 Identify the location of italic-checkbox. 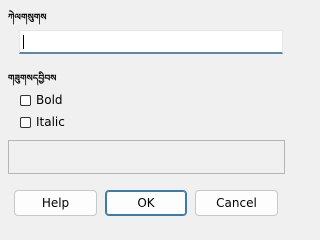
(25, 122).